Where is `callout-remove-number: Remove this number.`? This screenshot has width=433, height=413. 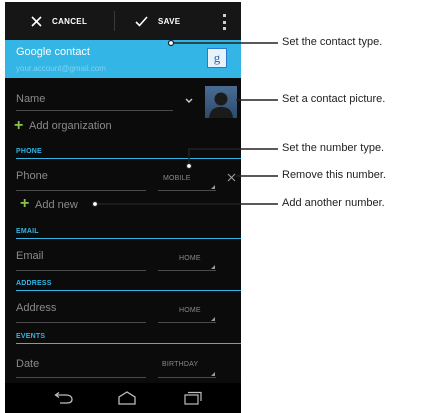 callout-remove-number: Remove this number. is located at coordinates (334, 175).